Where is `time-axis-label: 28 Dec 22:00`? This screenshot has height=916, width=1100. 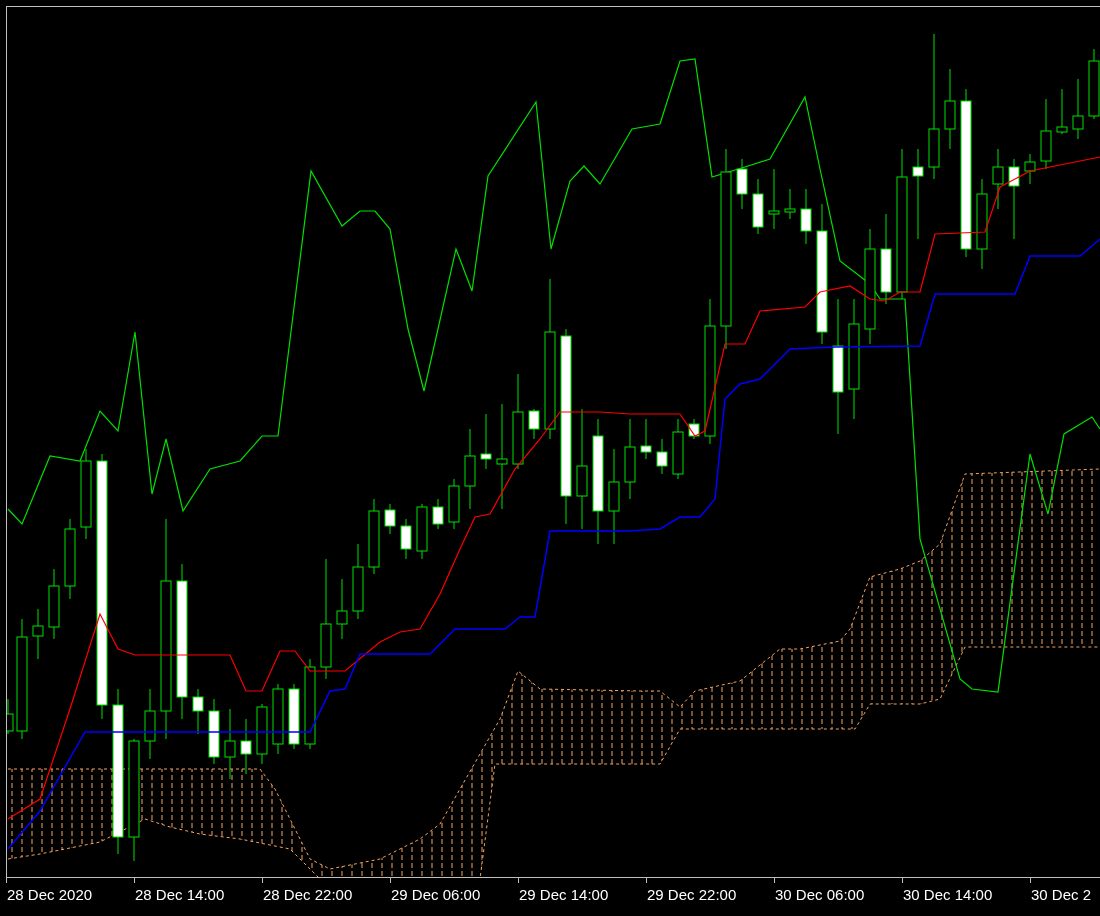
time-axis-label: 28 Dec 22:00 is located at coordinates (308, 894).